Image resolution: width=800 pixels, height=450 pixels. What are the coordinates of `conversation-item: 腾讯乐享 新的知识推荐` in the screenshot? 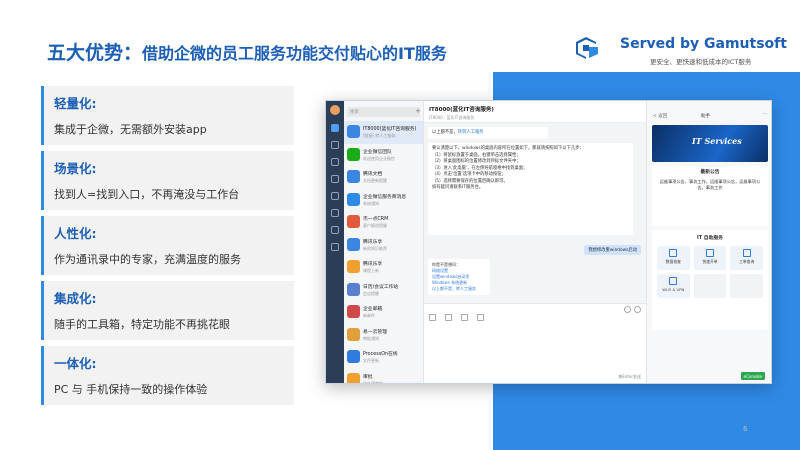 It's located at (383, 245).